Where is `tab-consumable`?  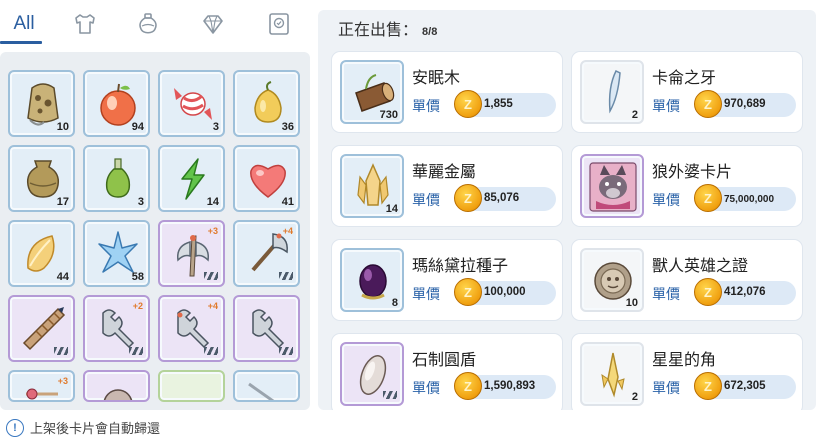 tab-consumable is located at coordinates (148, 24).